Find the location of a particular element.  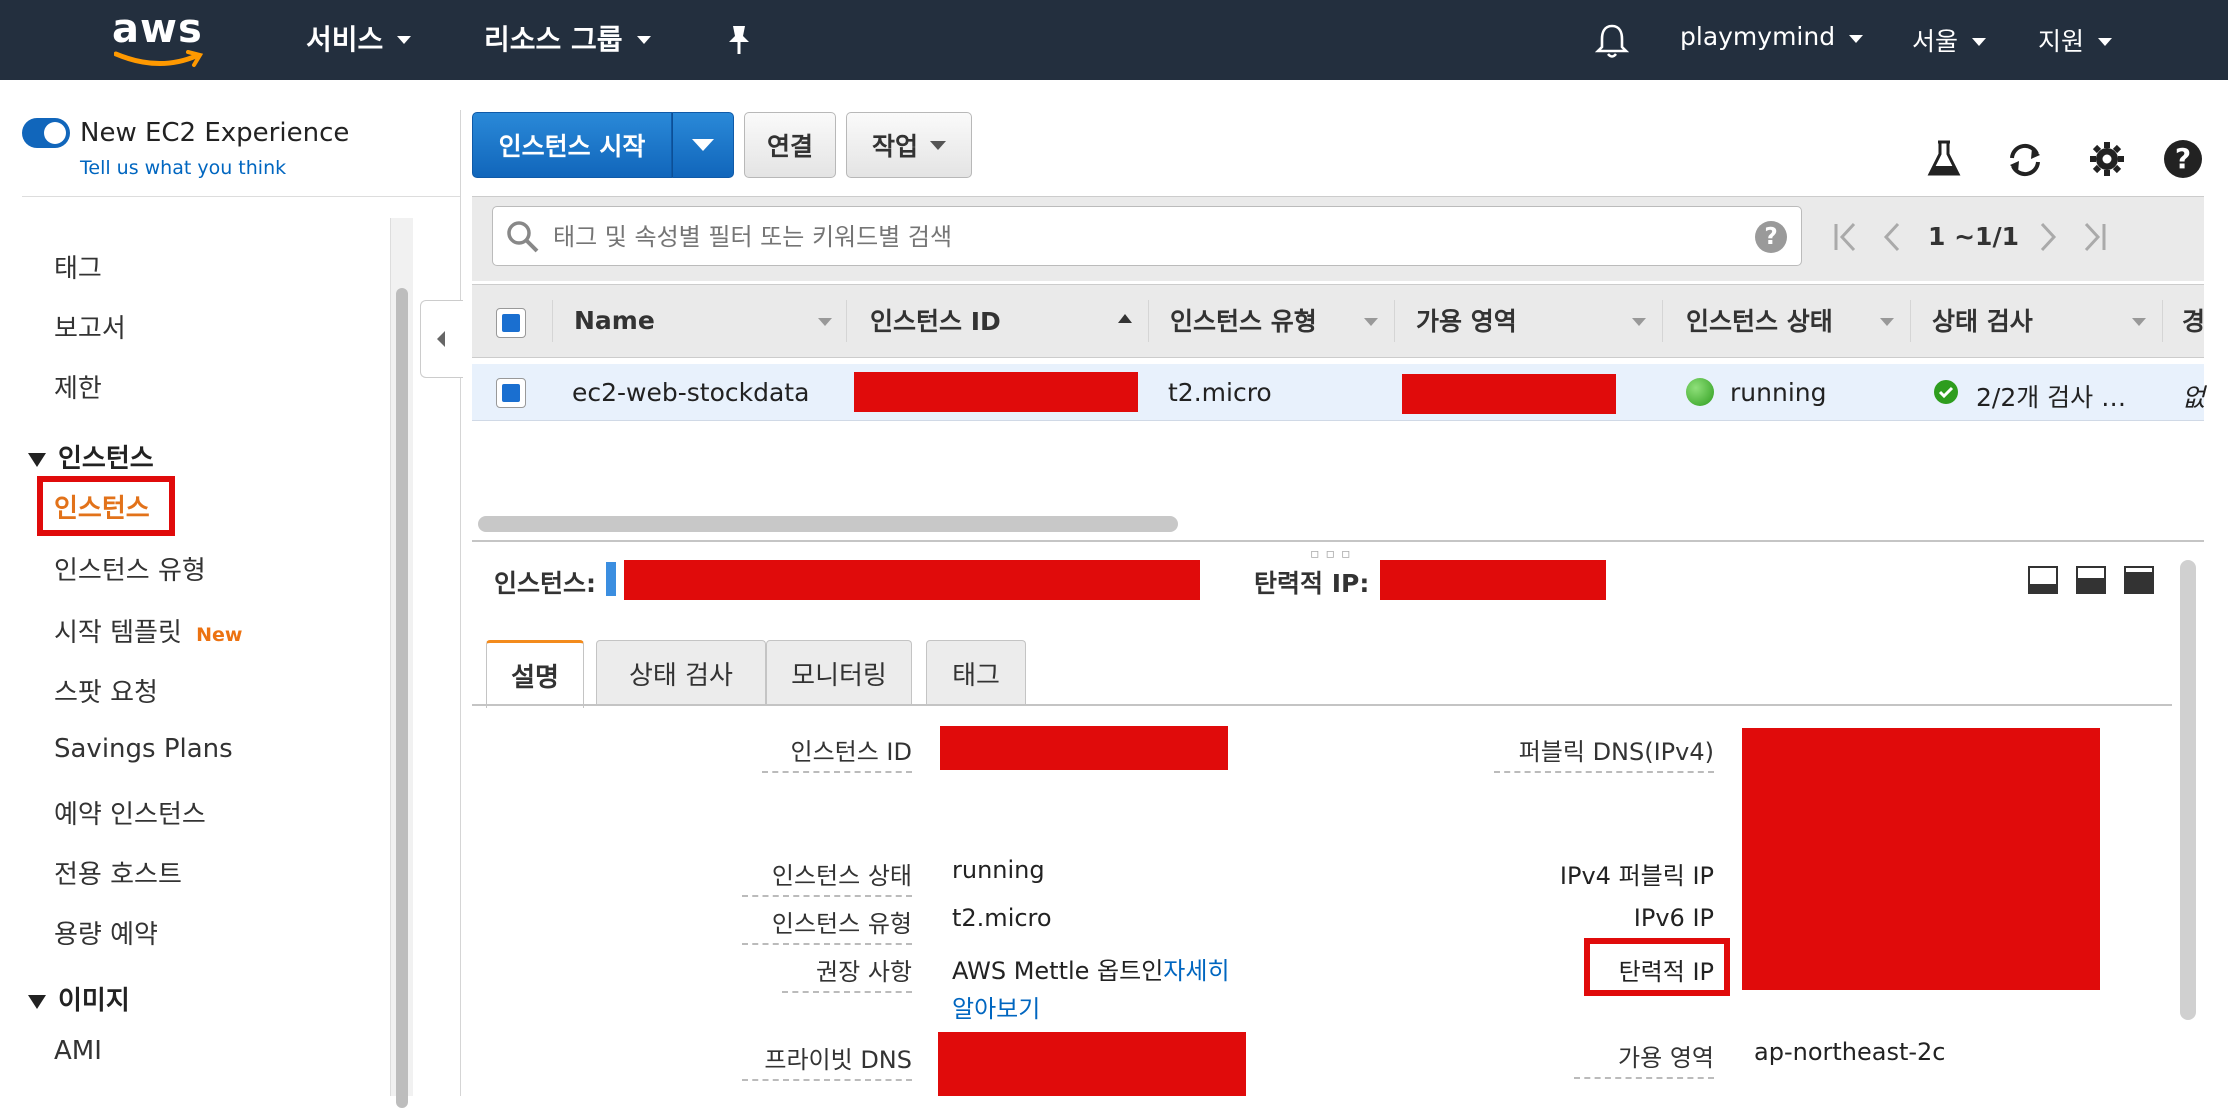

drag-handle-icon: ▫▫▫ is located at coordinates (1333, 554).